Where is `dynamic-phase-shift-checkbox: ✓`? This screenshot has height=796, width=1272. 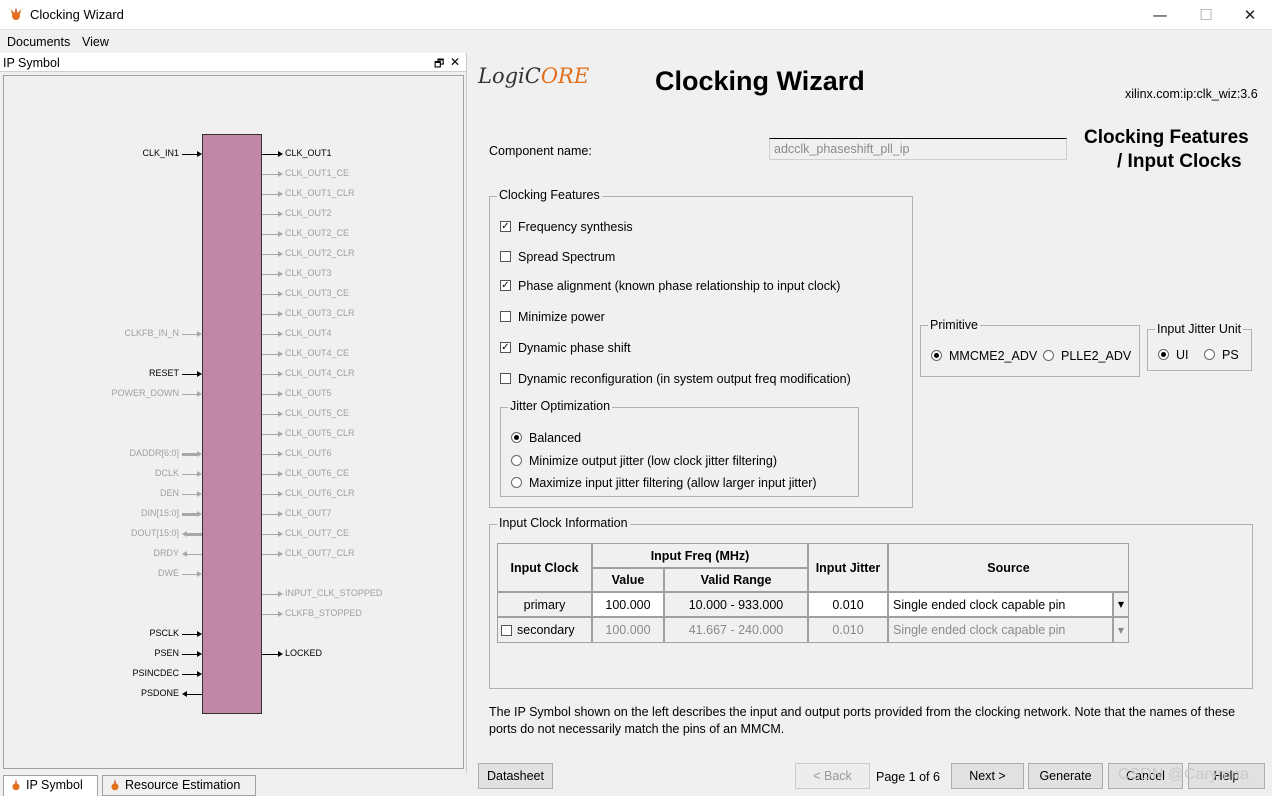
dynamic-phase-shift-checkbox: ✓ is located at coordinates (505, 347).